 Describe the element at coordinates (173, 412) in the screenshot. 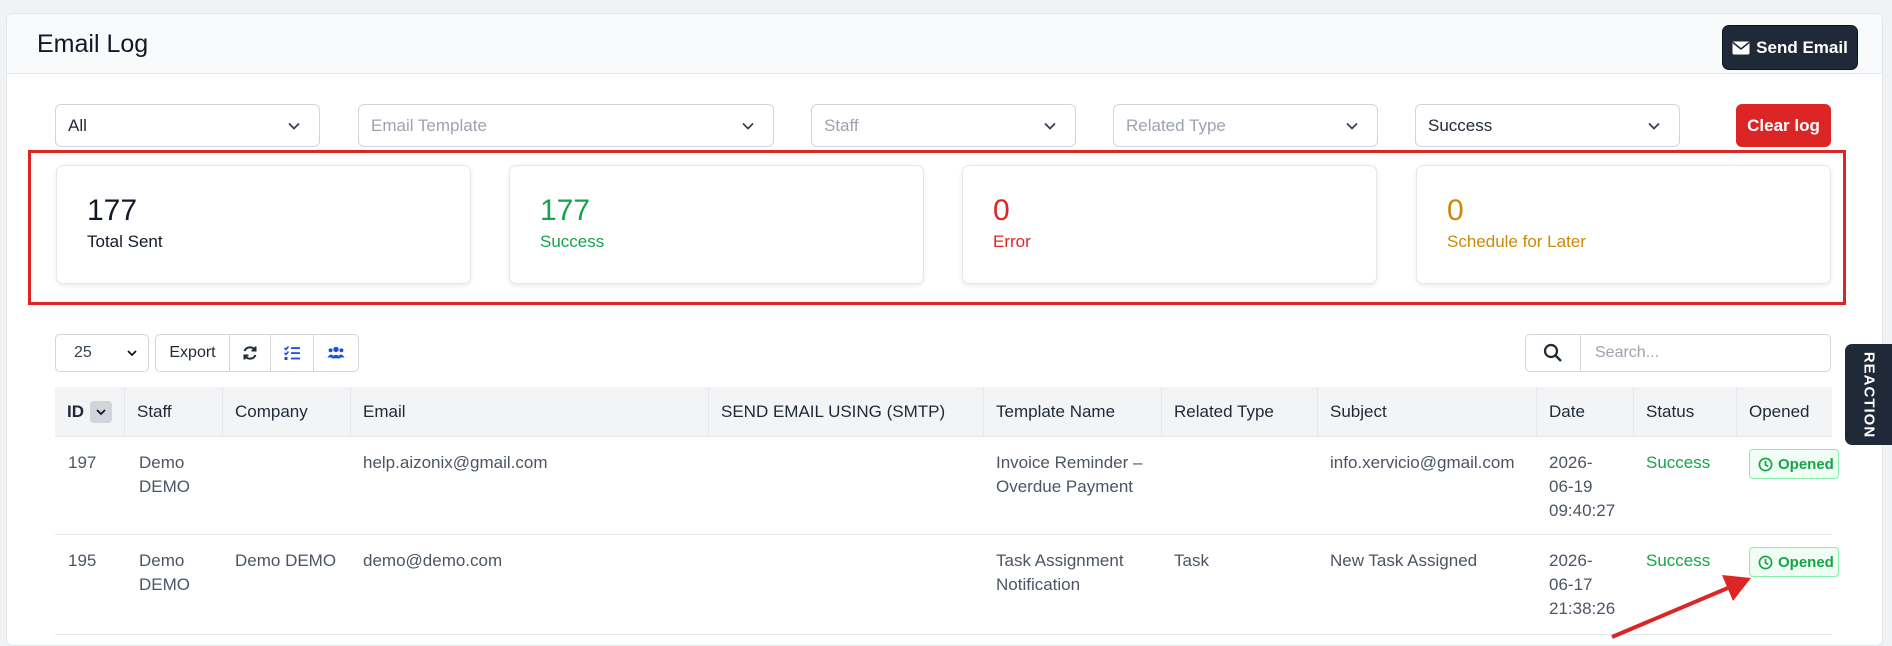

I see `column-header-staff: Staff` at that location.